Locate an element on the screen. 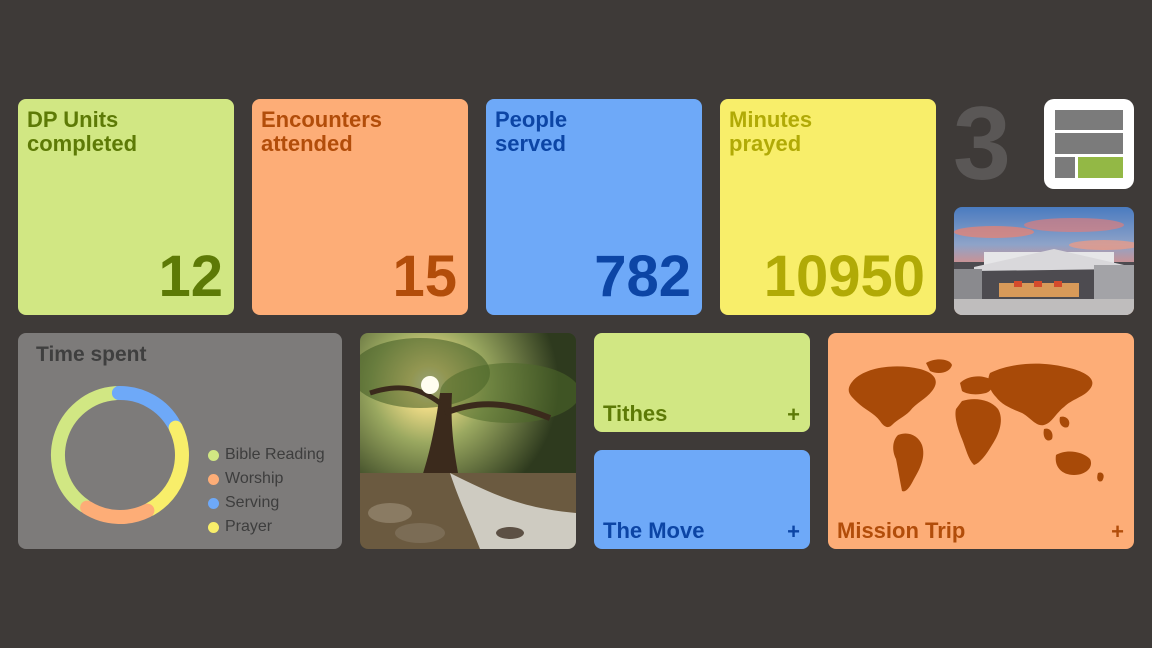  stat-tile-dp-units: DP Units completed 12 is located at coordinates (126, 207).